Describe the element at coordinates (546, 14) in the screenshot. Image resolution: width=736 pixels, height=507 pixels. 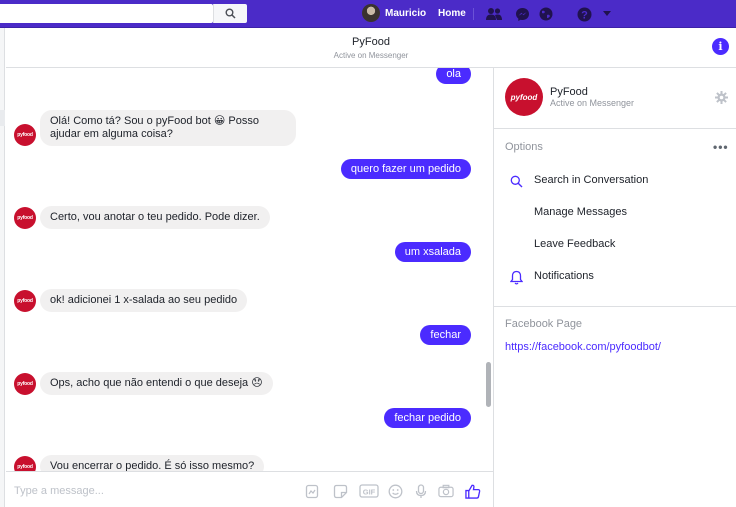
I see `globe-icon` at that location.